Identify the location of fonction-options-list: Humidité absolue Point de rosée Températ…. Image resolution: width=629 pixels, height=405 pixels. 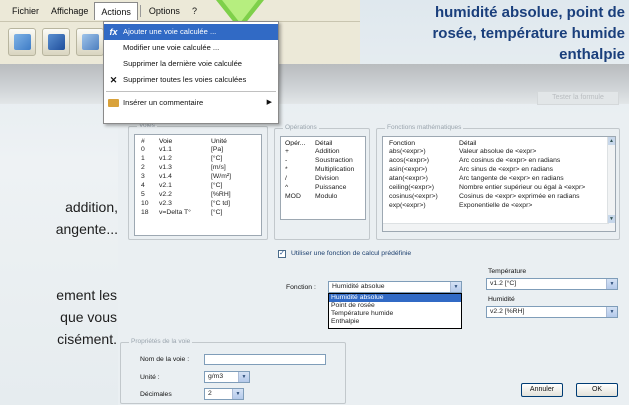
(395, 311).